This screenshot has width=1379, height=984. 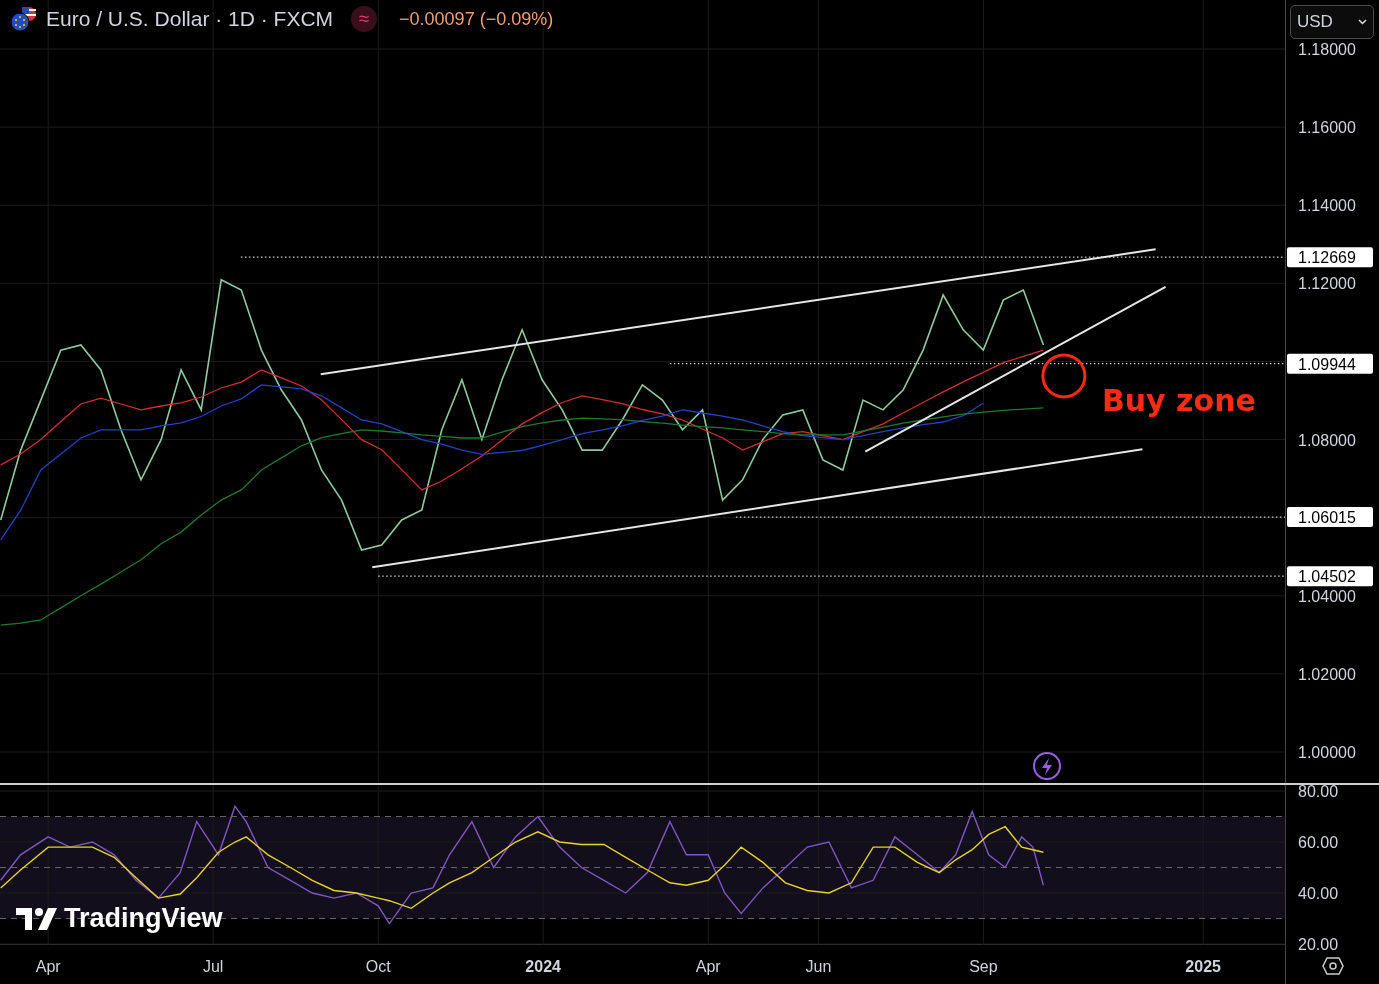 What do you see at coordinates (1327, 206) in the screenshot?
I see `axis-tick-label: 1.14000` at bounding box center [1327, 206].